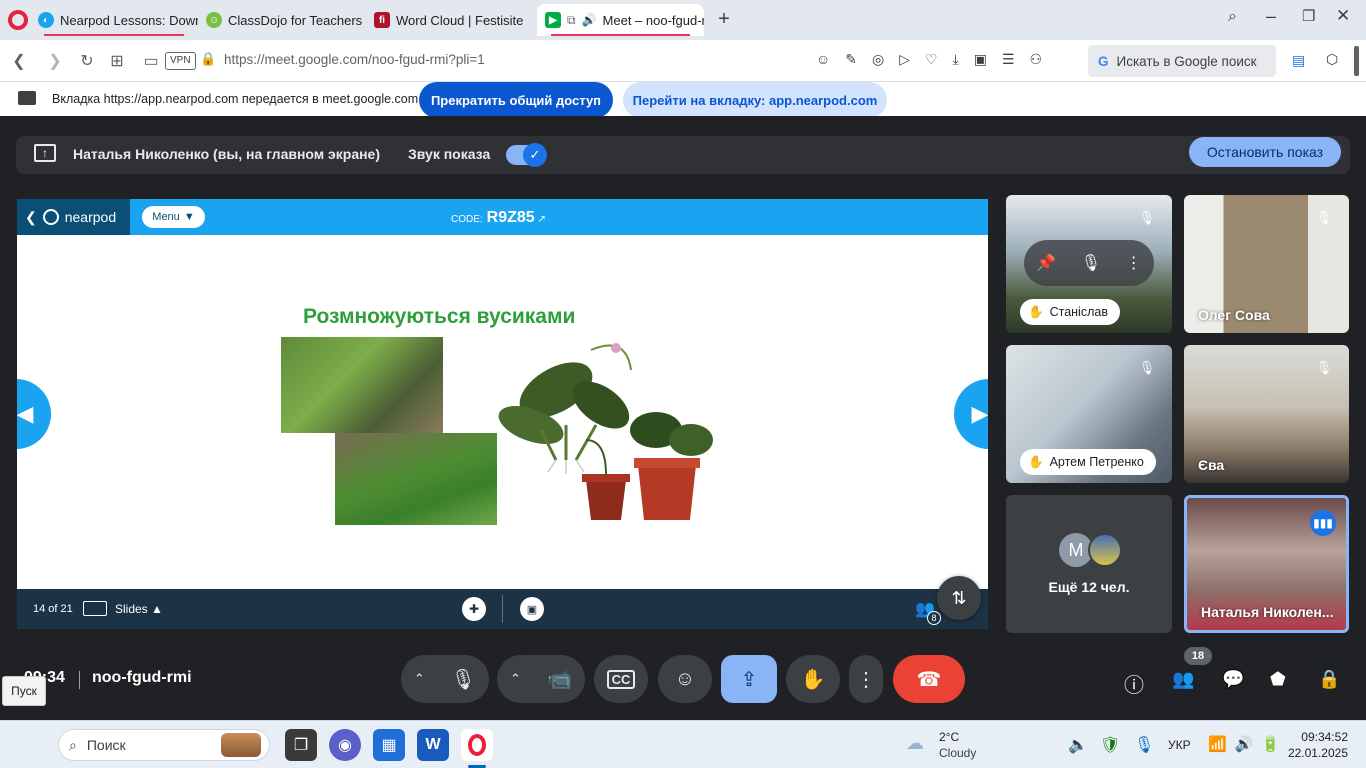 This screenshot has width=1366, height=768. Describe the element at coordinates (755, 100) in the screenshot. I see `switch-tab-button: Перейти на вкладку: app.nearpod.com` at that location.